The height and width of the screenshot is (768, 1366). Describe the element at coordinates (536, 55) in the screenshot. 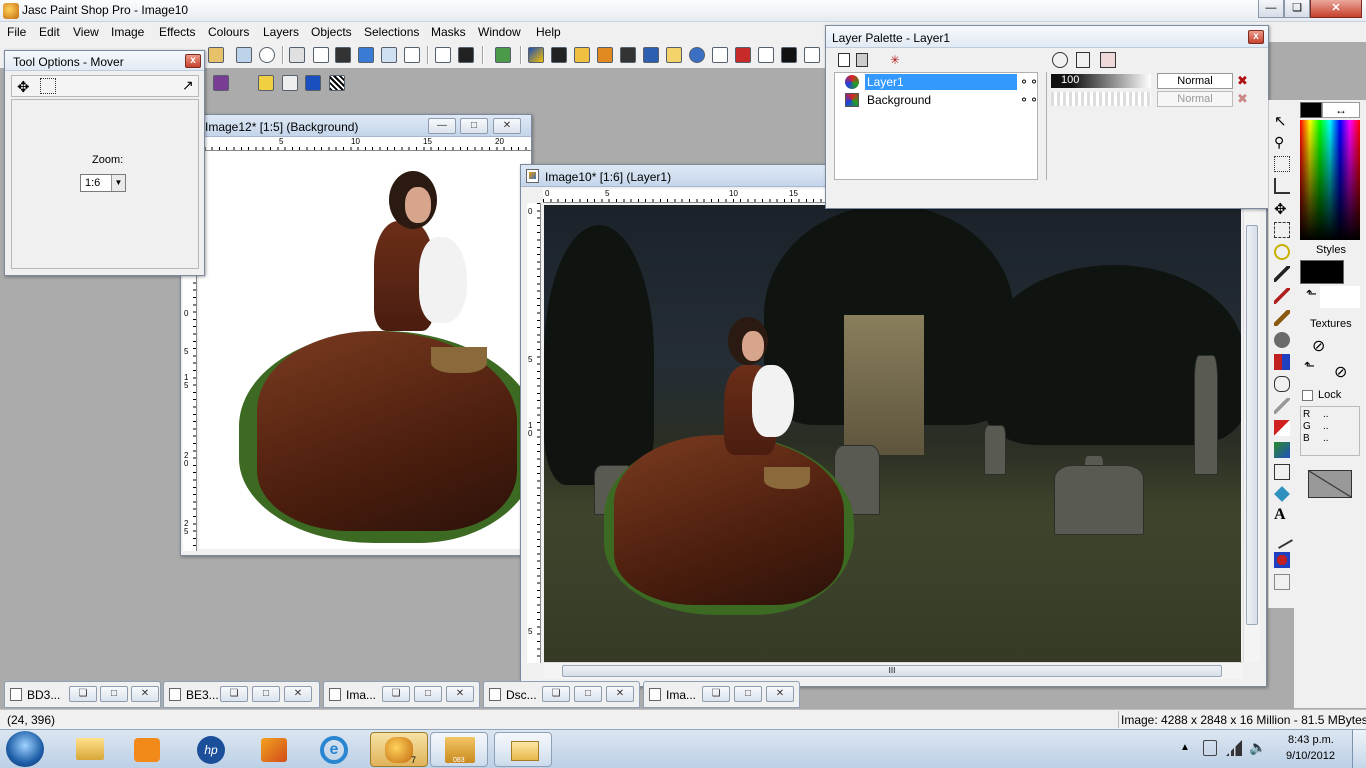

I see `color-balance-icon` at that location.